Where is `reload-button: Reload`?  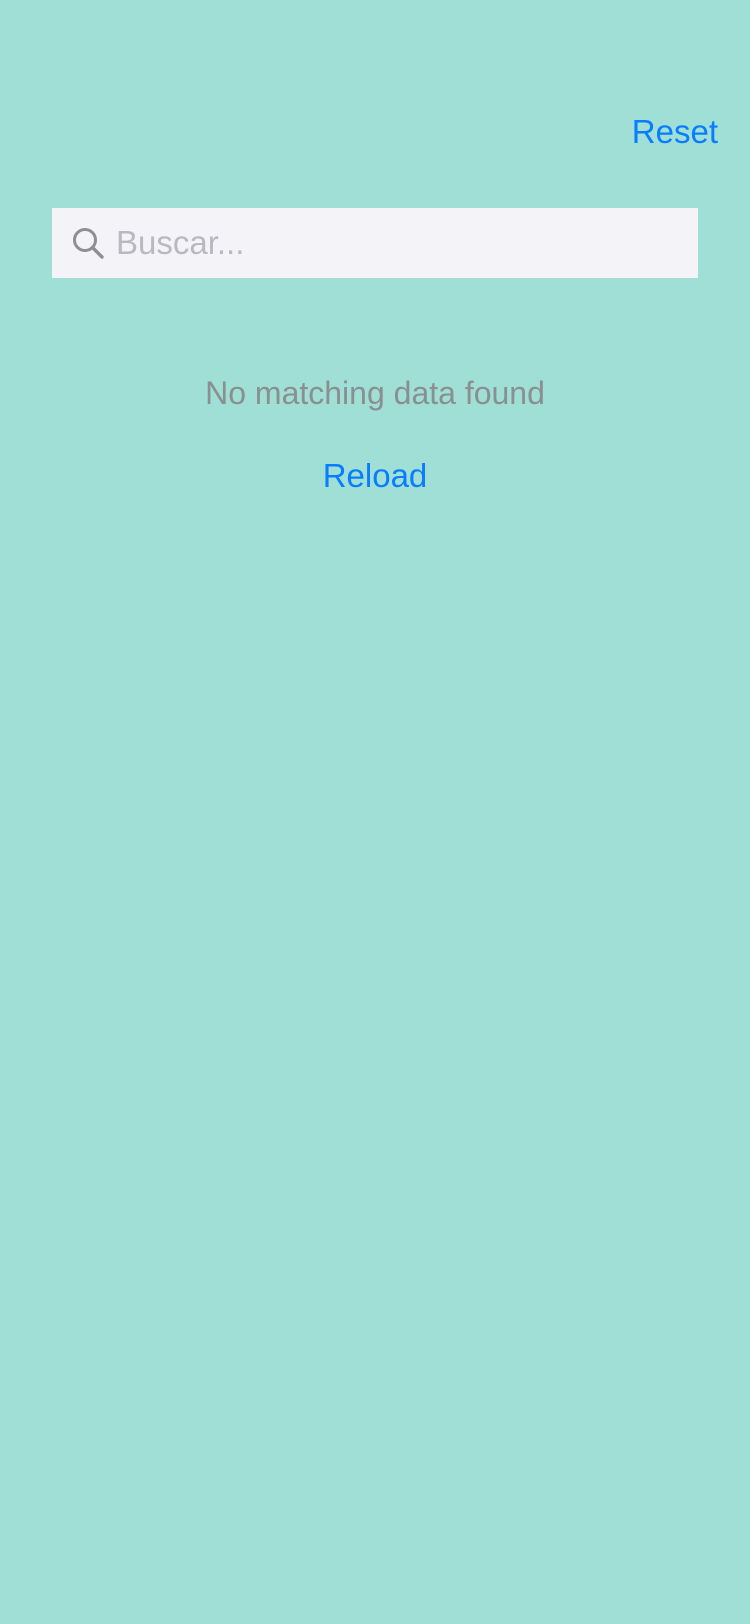 reload-button: Reload is located at coordinates (375, 476).